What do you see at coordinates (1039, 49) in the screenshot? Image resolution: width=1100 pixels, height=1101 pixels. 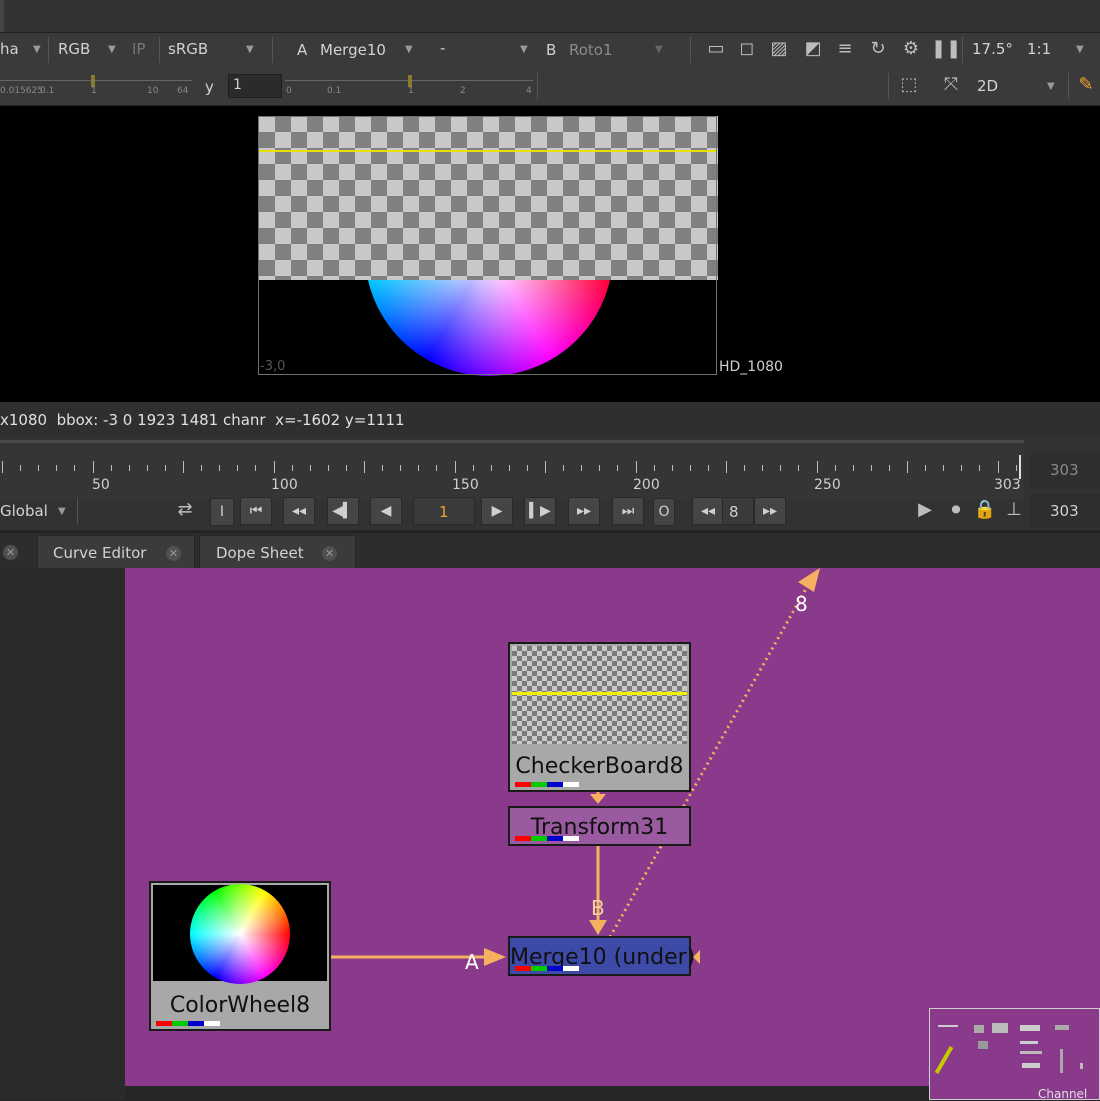 I see `zoom-dropdown: 1:1` at bounding box center [1039, 49].